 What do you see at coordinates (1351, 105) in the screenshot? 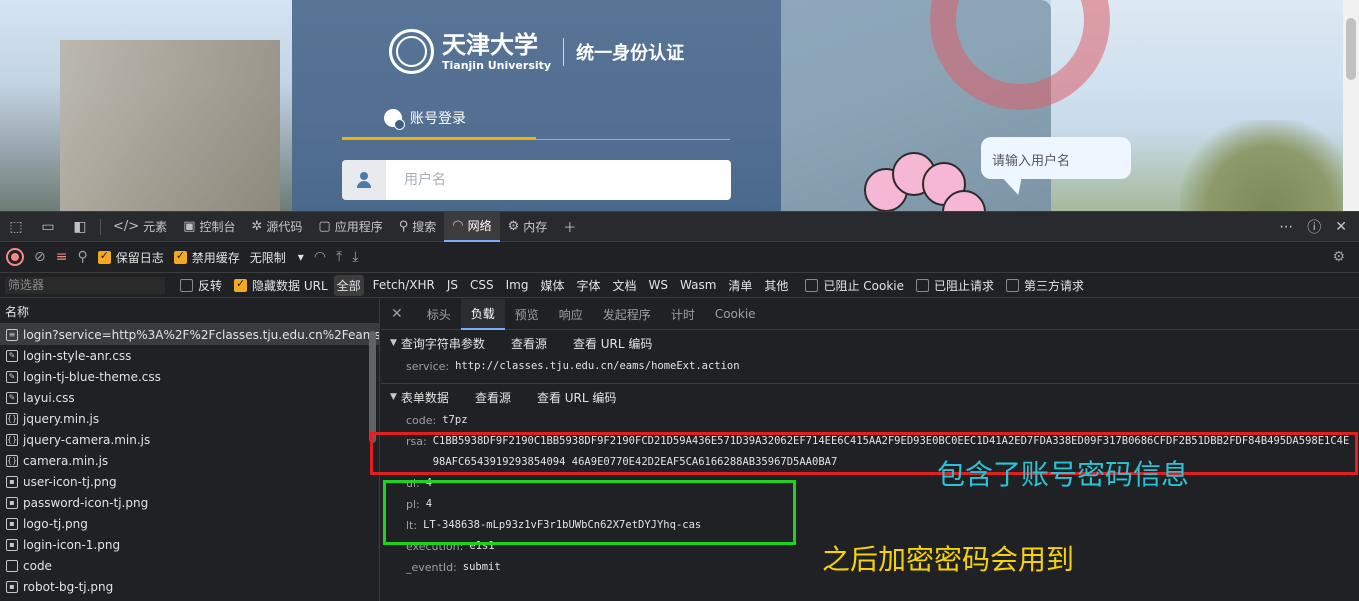
I see `page-scrollbar` at bounding box center [1351, 105].